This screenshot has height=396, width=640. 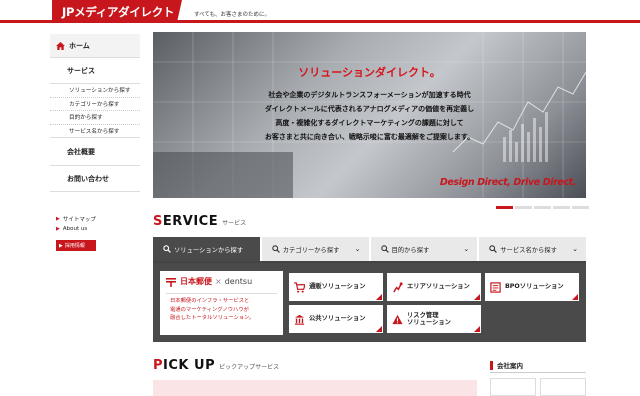 I want to click on recruit-button: ▶ 採用情報, so click(x=76, y=245).